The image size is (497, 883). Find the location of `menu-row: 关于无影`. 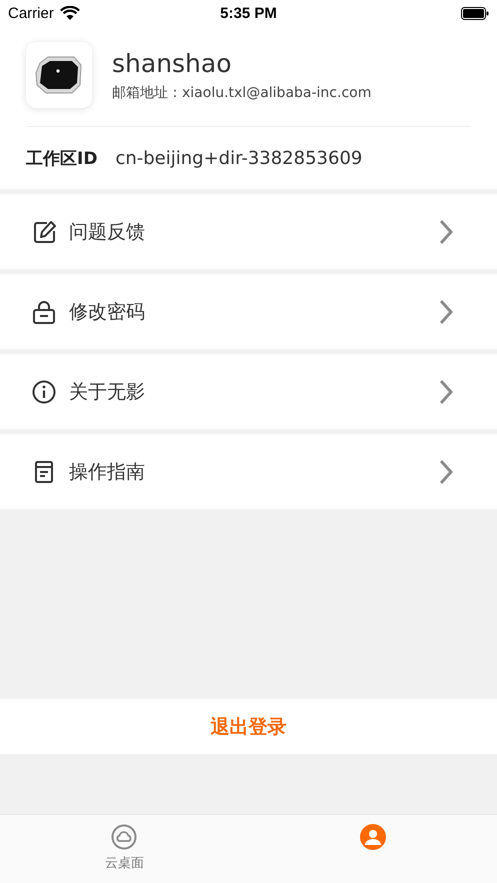

menu-row: 关于无影 is located at coordinates (248, 391).